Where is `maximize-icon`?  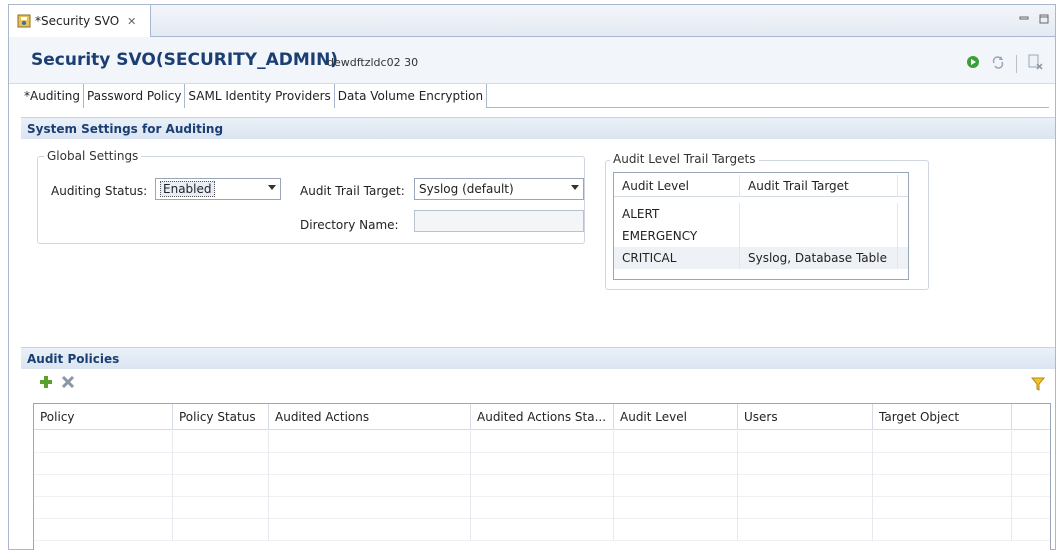
maximize-icon is located at coordinates (1044, 20).